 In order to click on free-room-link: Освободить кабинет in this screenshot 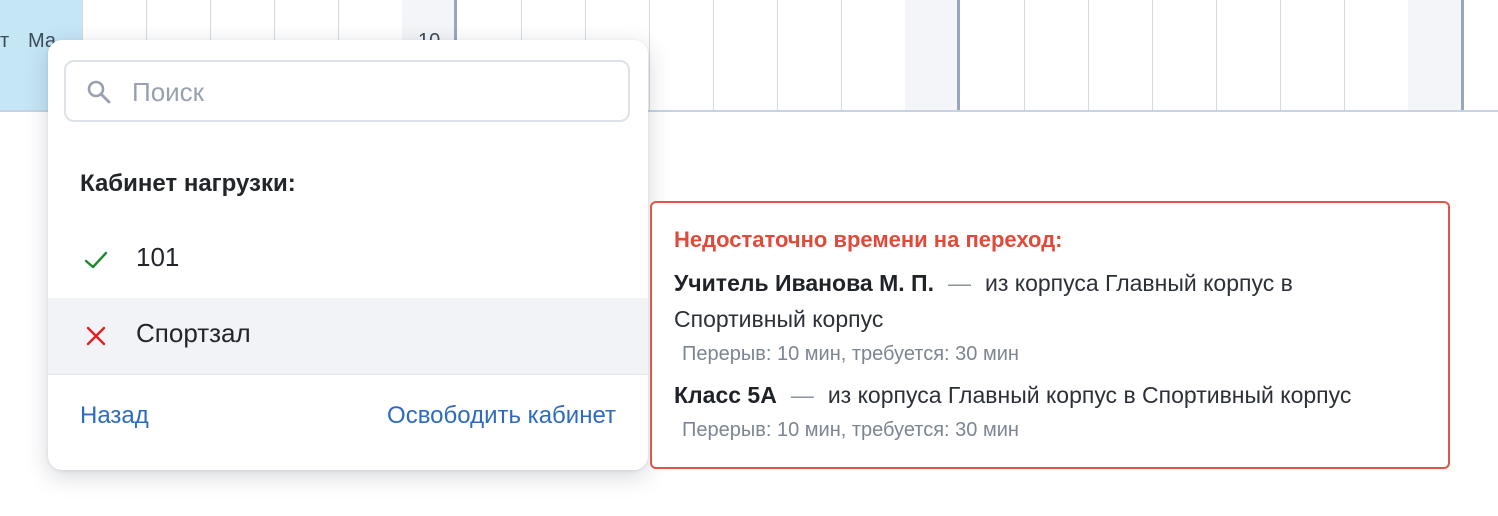, I will do `click(501, 416)`.